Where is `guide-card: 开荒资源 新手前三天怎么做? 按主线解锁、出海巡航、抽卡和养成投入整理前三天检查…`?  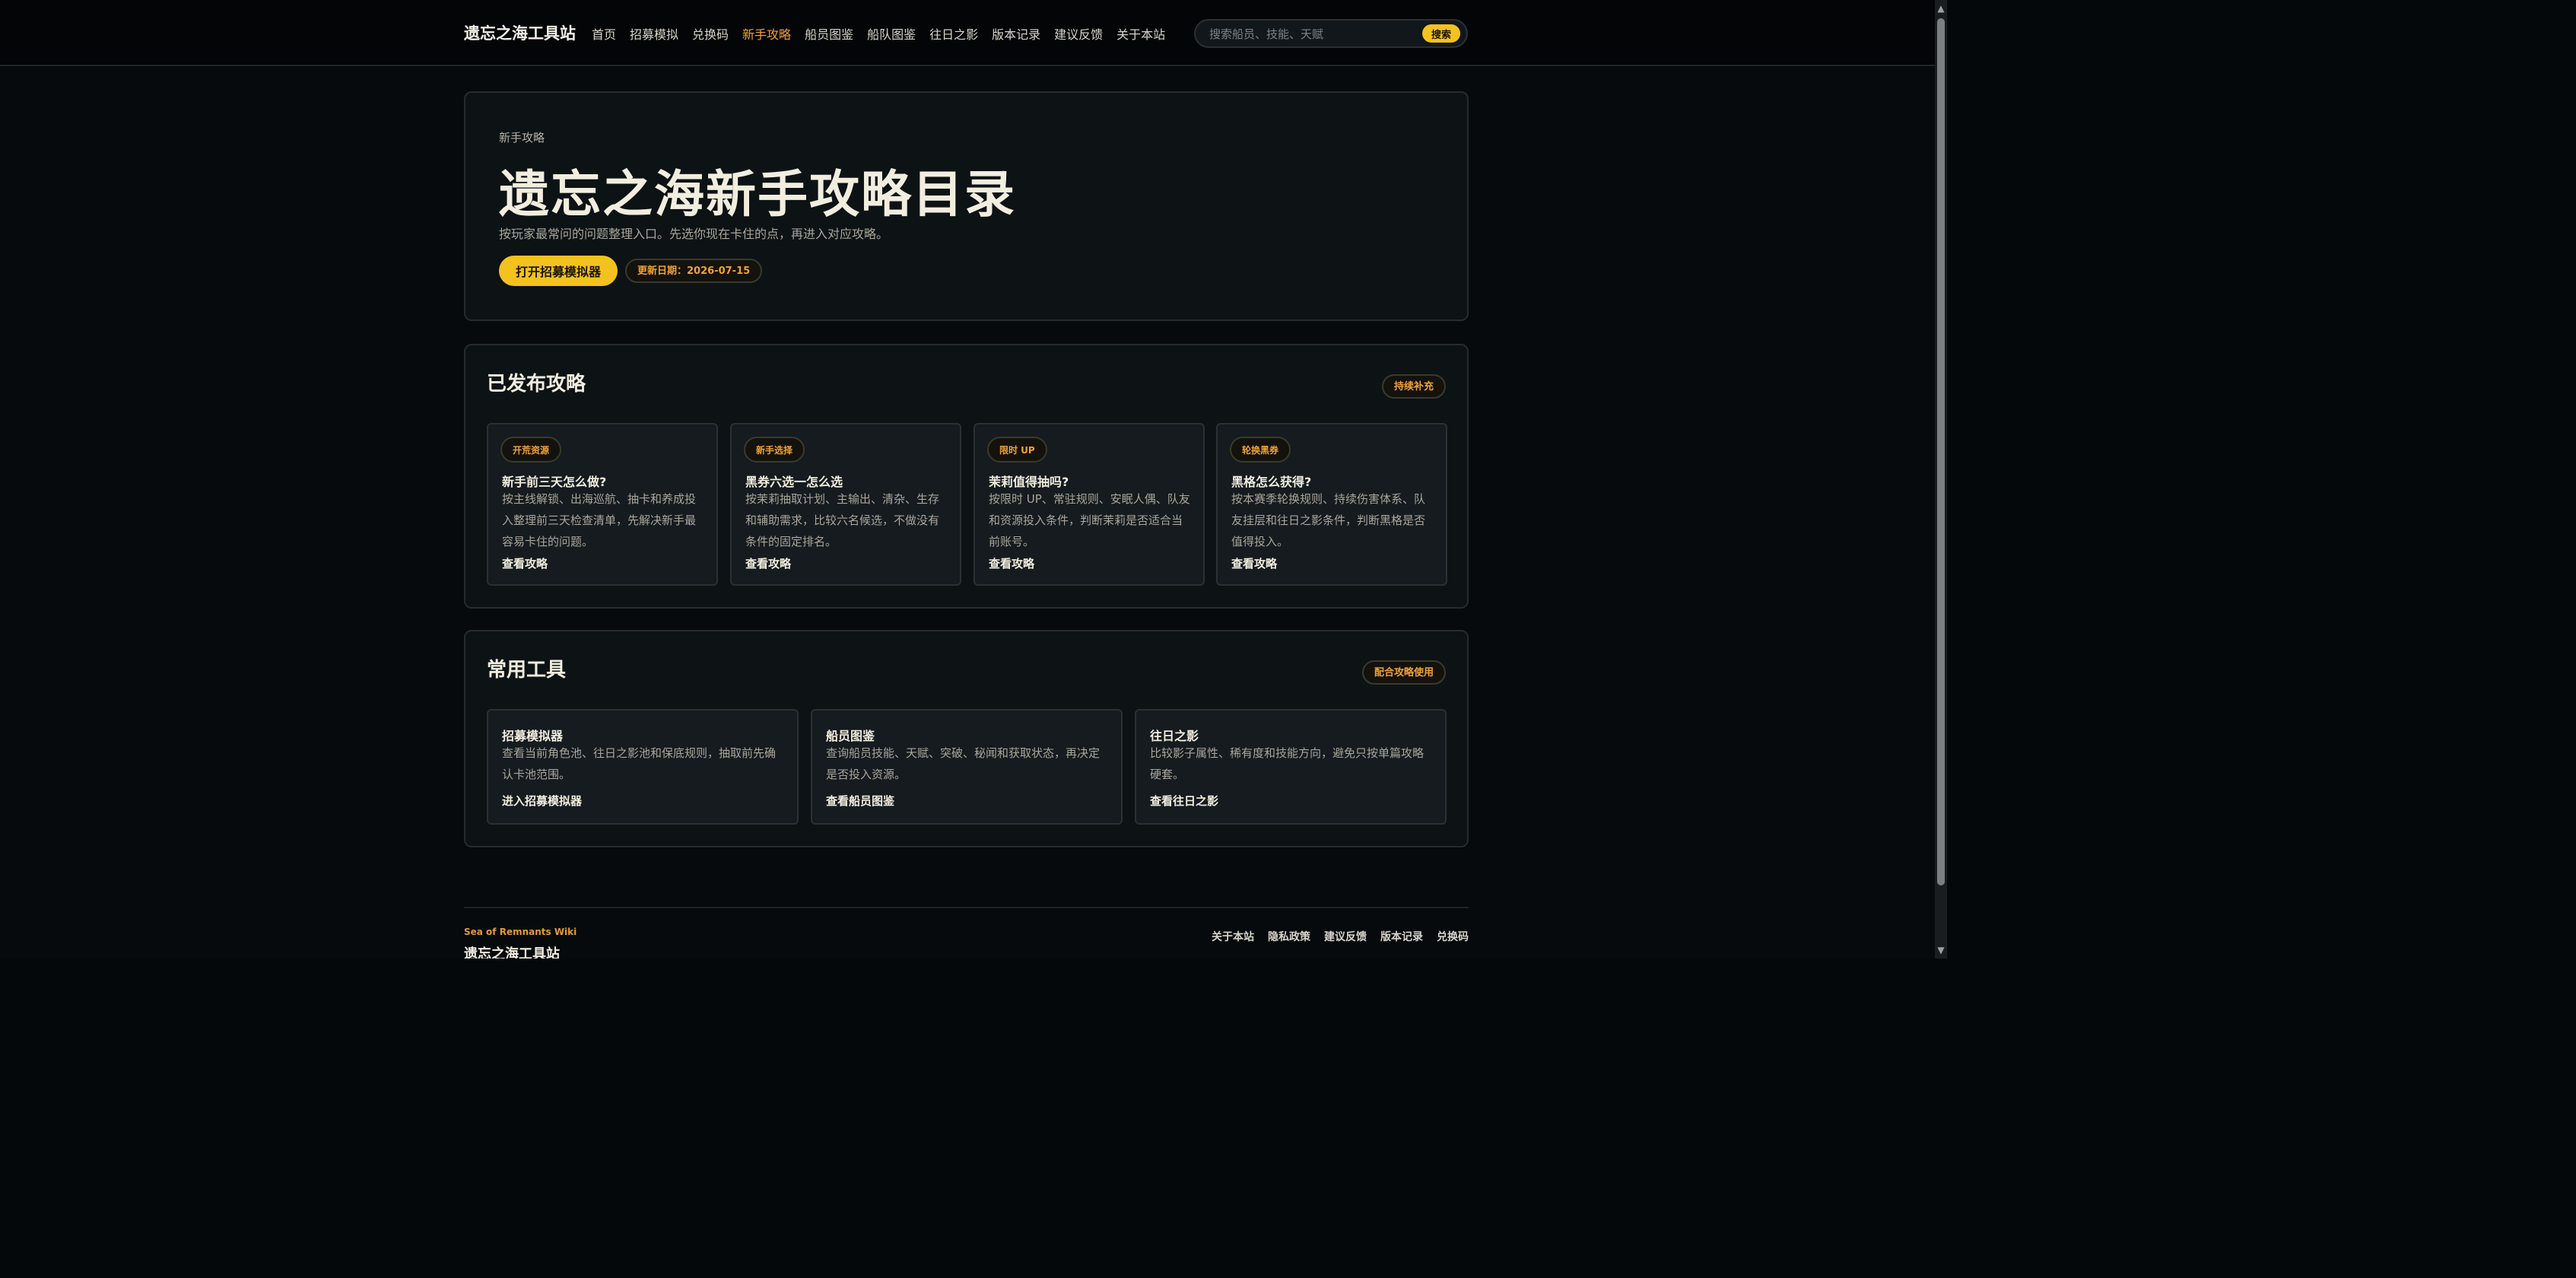 guide-card: 开荒资源 新手前三天怎么做? 按主线解锁、出海巡航、抽卡和养成投入整理前三天检查… is located at coordinates (602, 504).